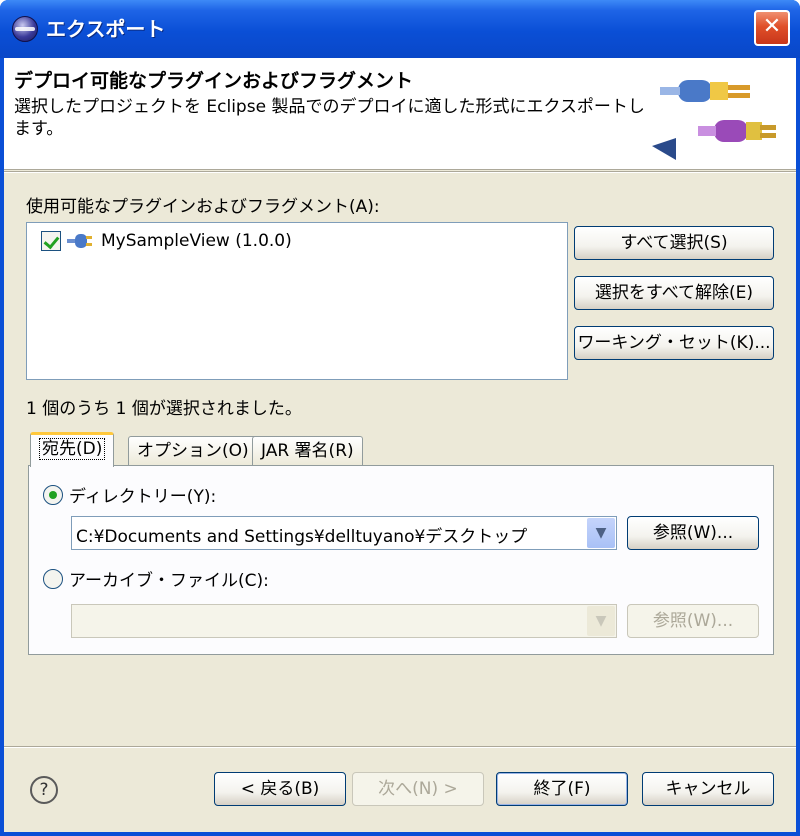 The width and height of the screenshot is (800, 836). Describe the element at coordinates (562, 789) in the screenshot. I see `finish-button: 終了(F)` at that location.